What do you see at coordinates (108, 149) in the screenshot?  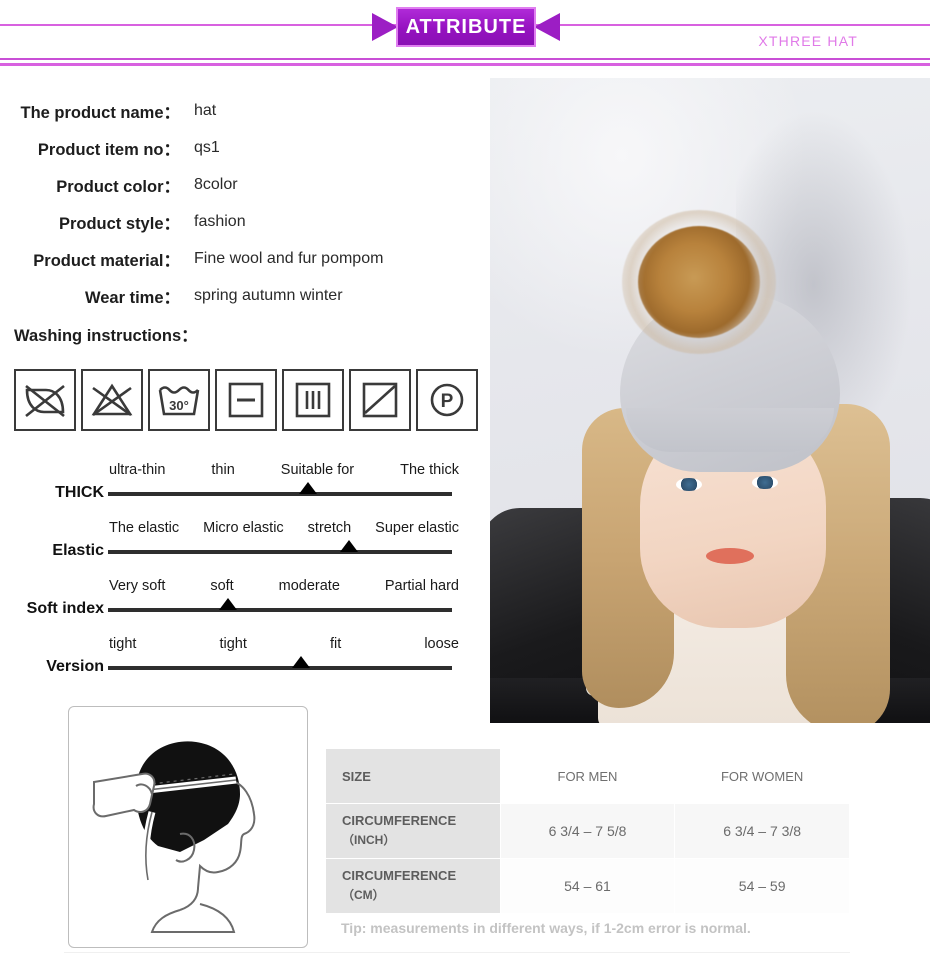 I see `spec-label: Product item no：` at bounding box center [108, 149].